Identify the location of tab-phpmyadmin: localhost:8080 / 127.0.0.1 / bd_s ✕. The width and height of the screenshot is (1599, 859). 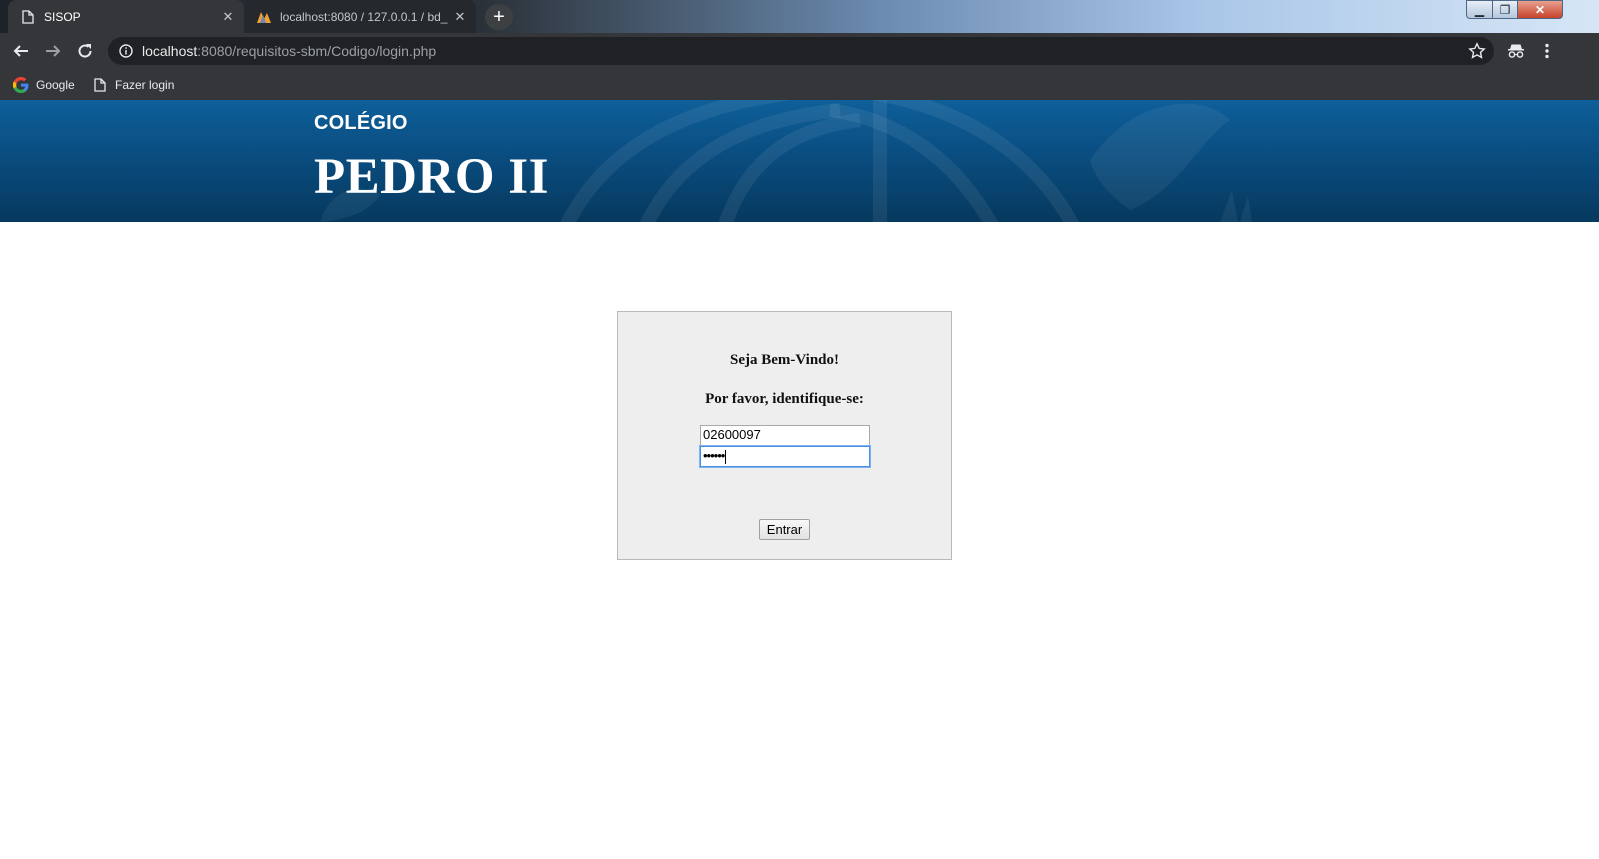
(361, 16).